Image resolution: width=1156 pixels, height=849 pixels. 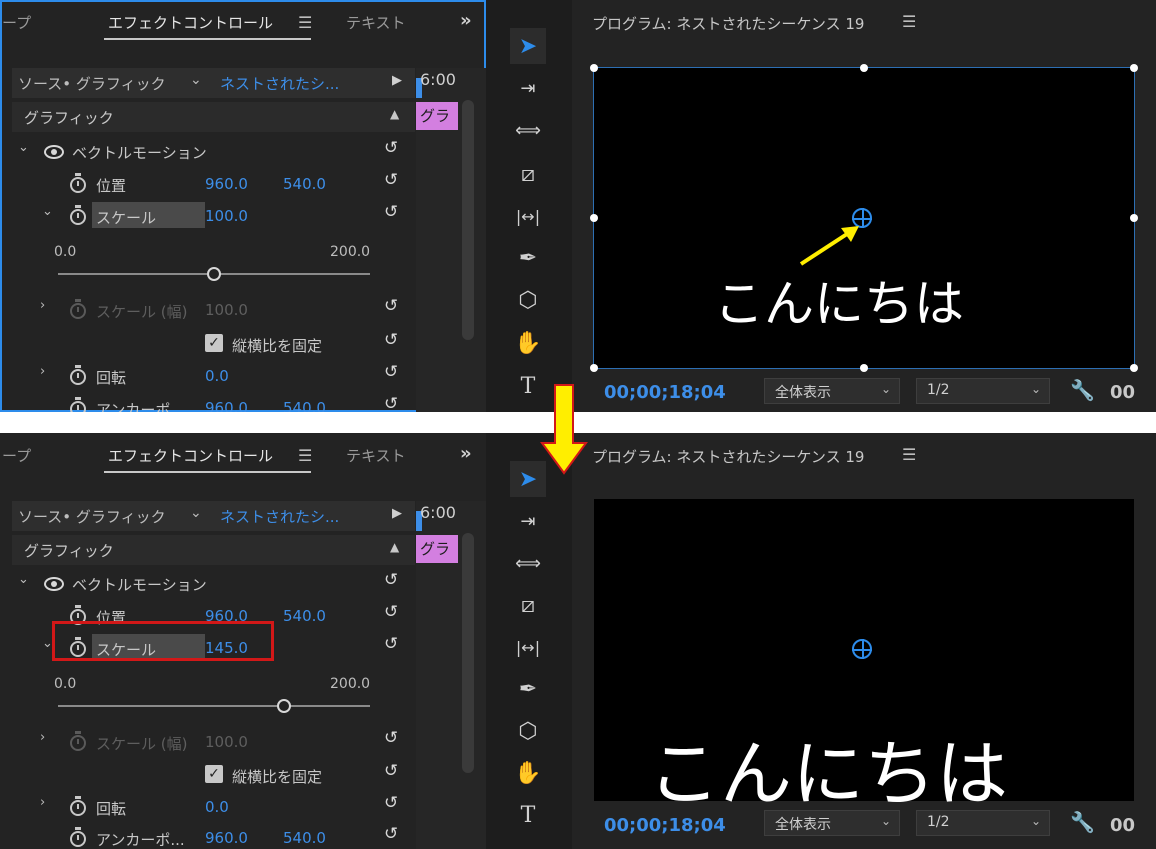 I want to click on anchor-point-crosshair, so click(x=862, y=649).